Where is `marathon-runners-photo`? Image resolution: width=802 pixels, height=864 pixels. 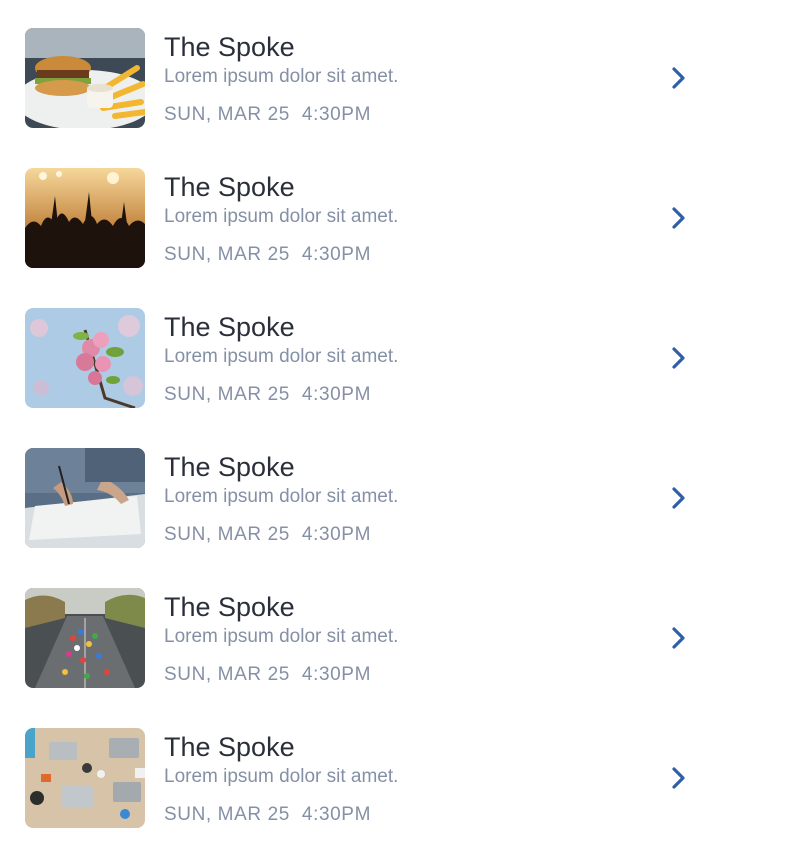 marathon-runners-photo is located at coordinates (85, 638).